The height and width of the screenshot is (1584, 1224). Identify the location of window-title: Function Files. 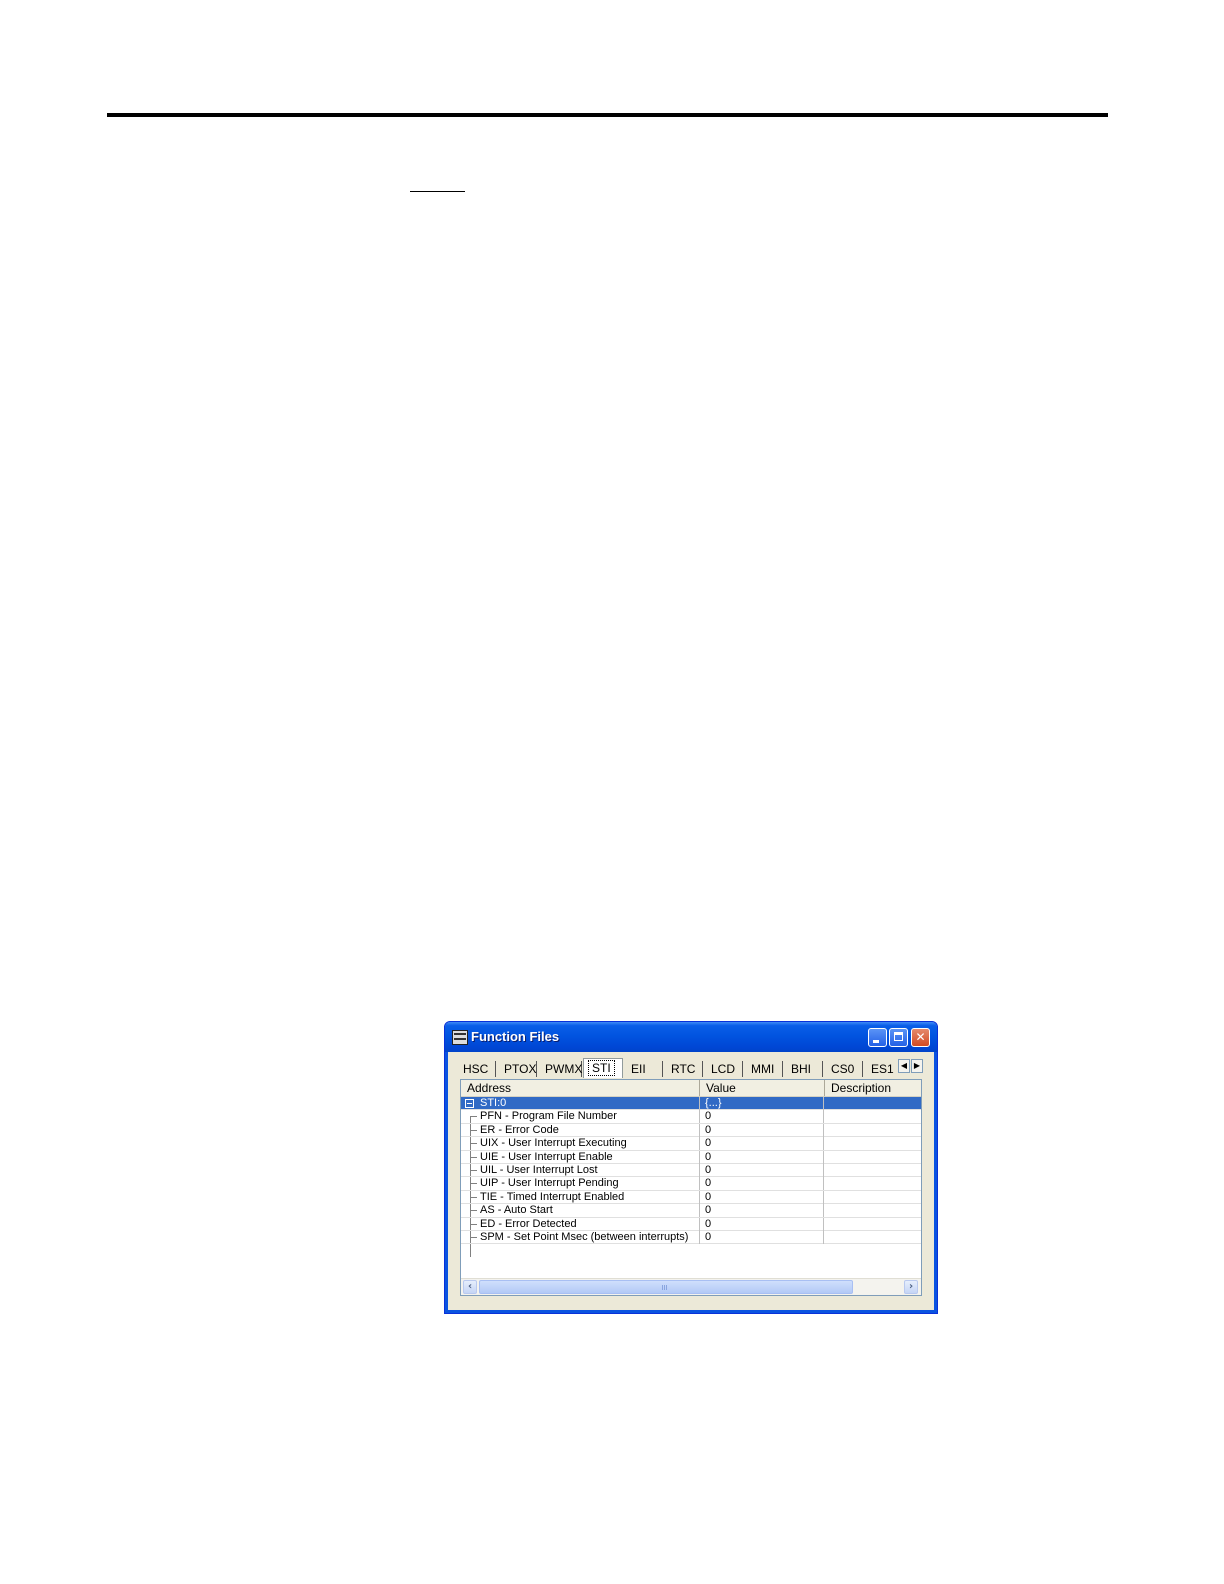
(515, 1036).